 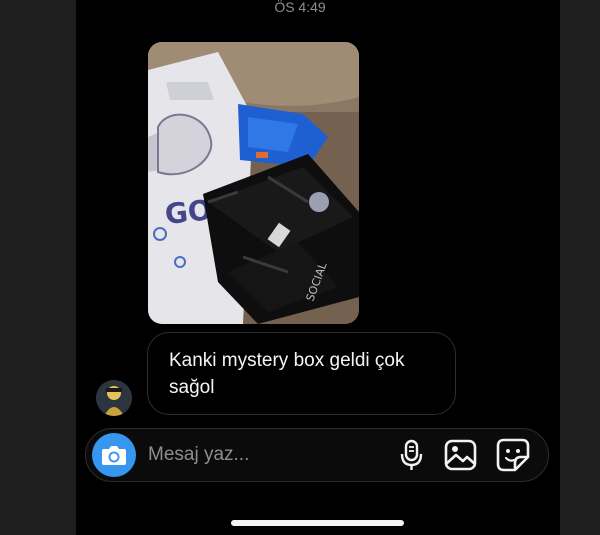 I want to click on camera-icon, so click(x=114, y=455).